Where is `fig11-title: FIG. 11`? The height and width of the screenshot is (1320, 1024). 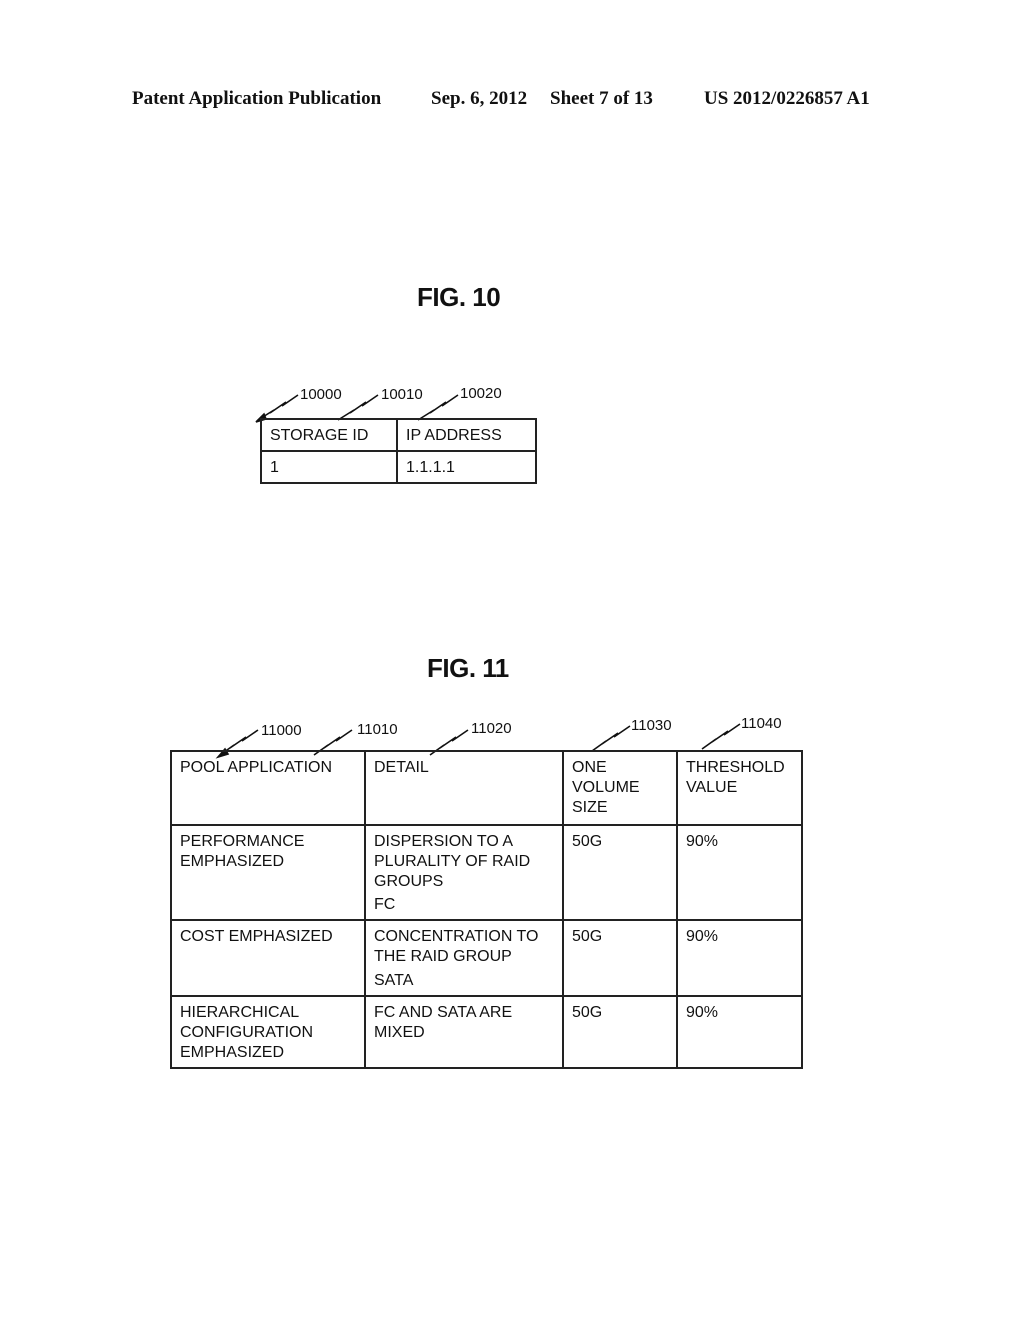
fig11-title: FIG. 11 is located at coordinates (468, 668).